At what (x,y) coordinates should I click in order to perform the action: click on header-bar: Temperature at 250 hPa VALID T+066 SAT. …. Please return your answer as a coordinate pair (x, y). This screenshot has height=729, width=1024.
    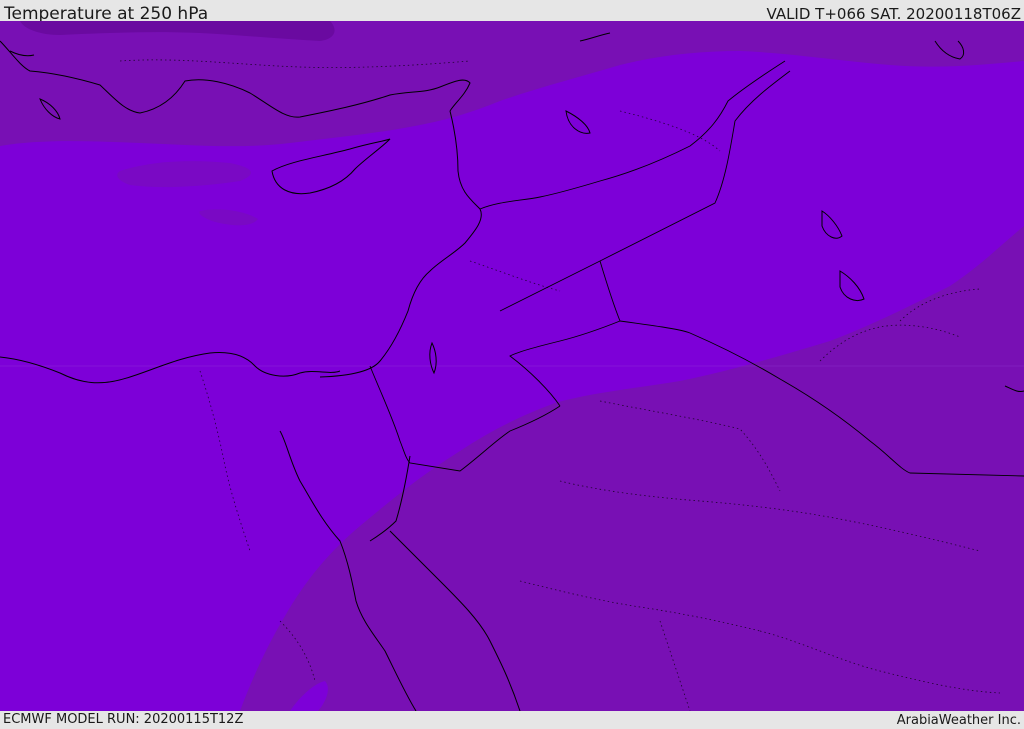
    Looking at the image, I should click on (512, 12).